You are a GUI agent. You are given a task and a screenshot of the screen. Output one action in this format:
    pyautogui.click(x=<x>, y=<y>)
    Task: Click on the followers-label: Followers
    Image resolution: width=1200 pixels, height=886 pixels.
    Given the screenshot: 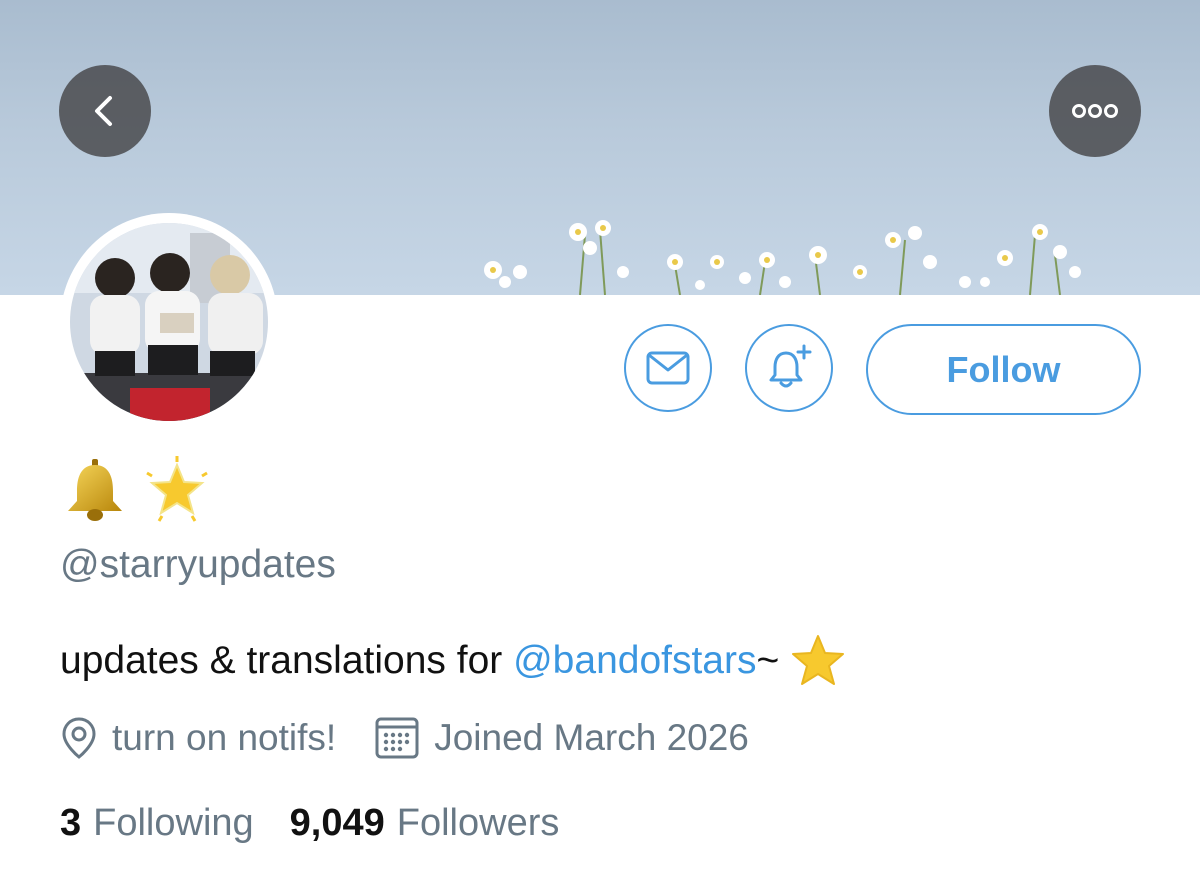 What is the action you would take?
    pyautogui.click(x=478, y=823)
    